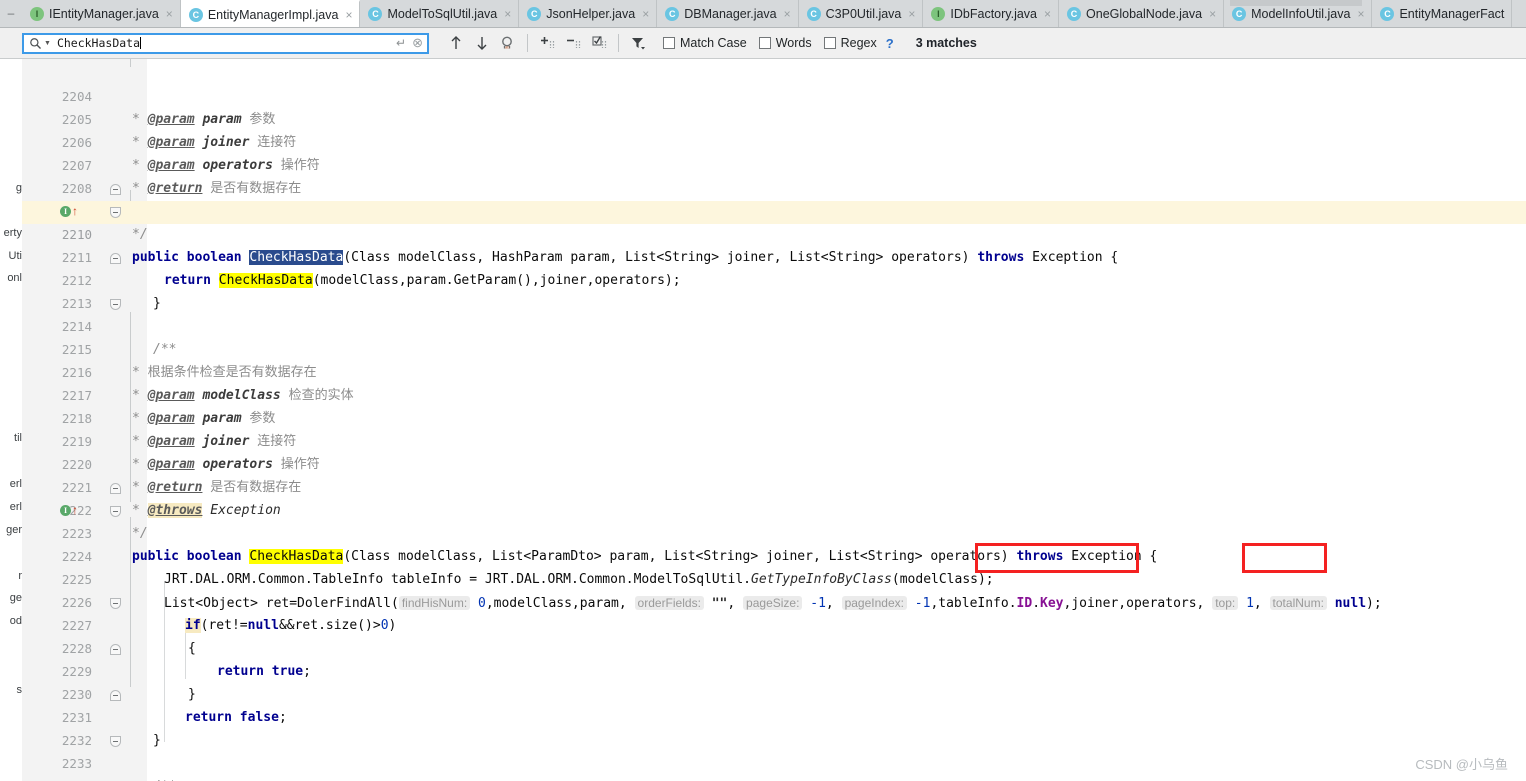 The width and height of the screenshot is (1526, 781). Describe the element at coordinates (774, 290) in the screenshot. I see `code-line: 2213` at that location.